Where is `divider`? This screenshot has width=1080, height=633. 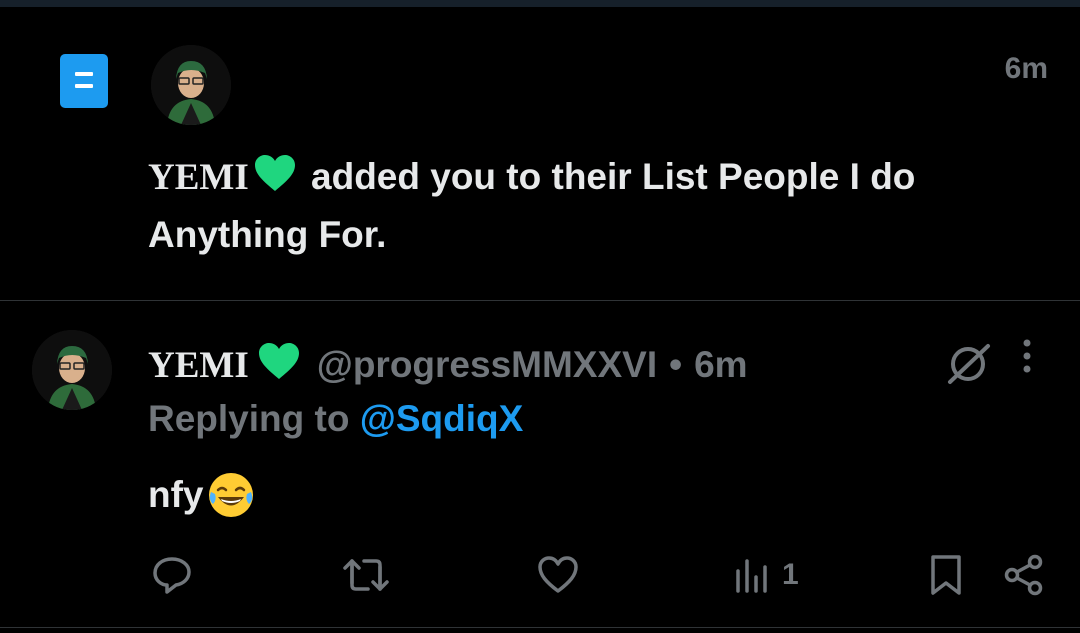 divider is located at coordinates (540, 300).